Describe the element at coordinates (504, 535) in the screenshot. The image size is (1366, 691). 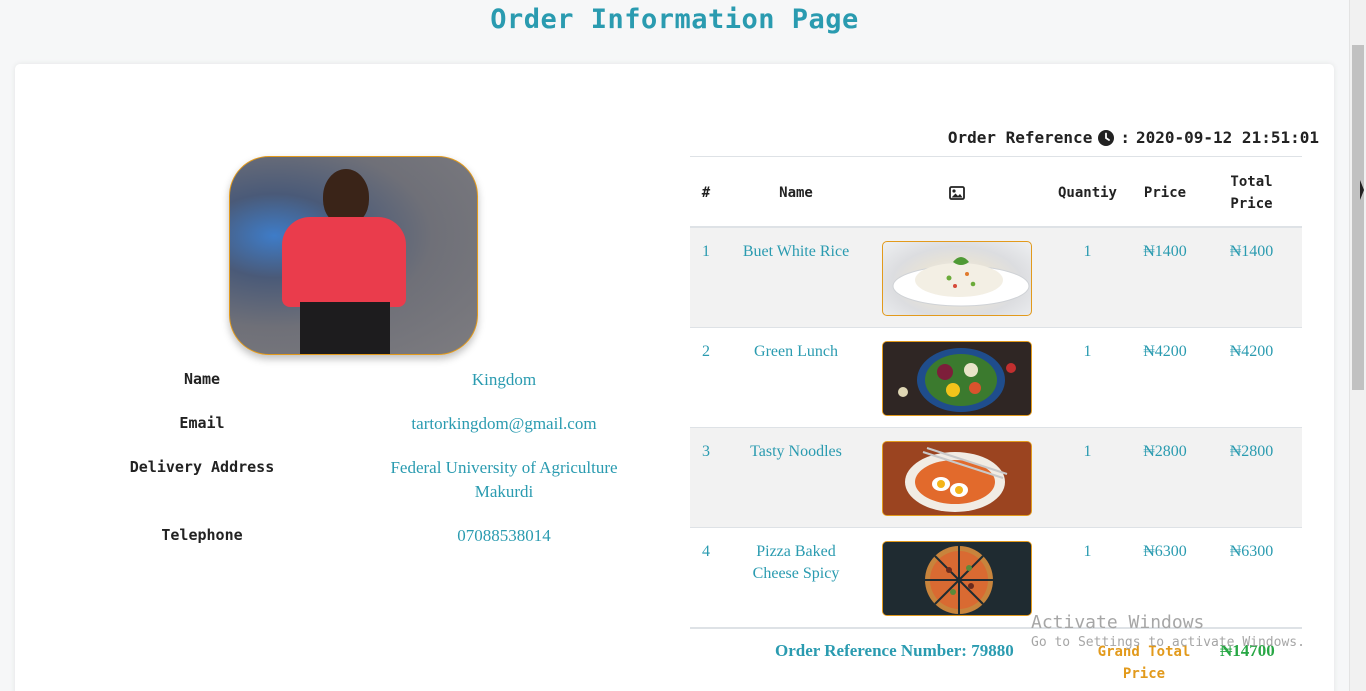
I see `telephone-value: 07088538014` at that location.